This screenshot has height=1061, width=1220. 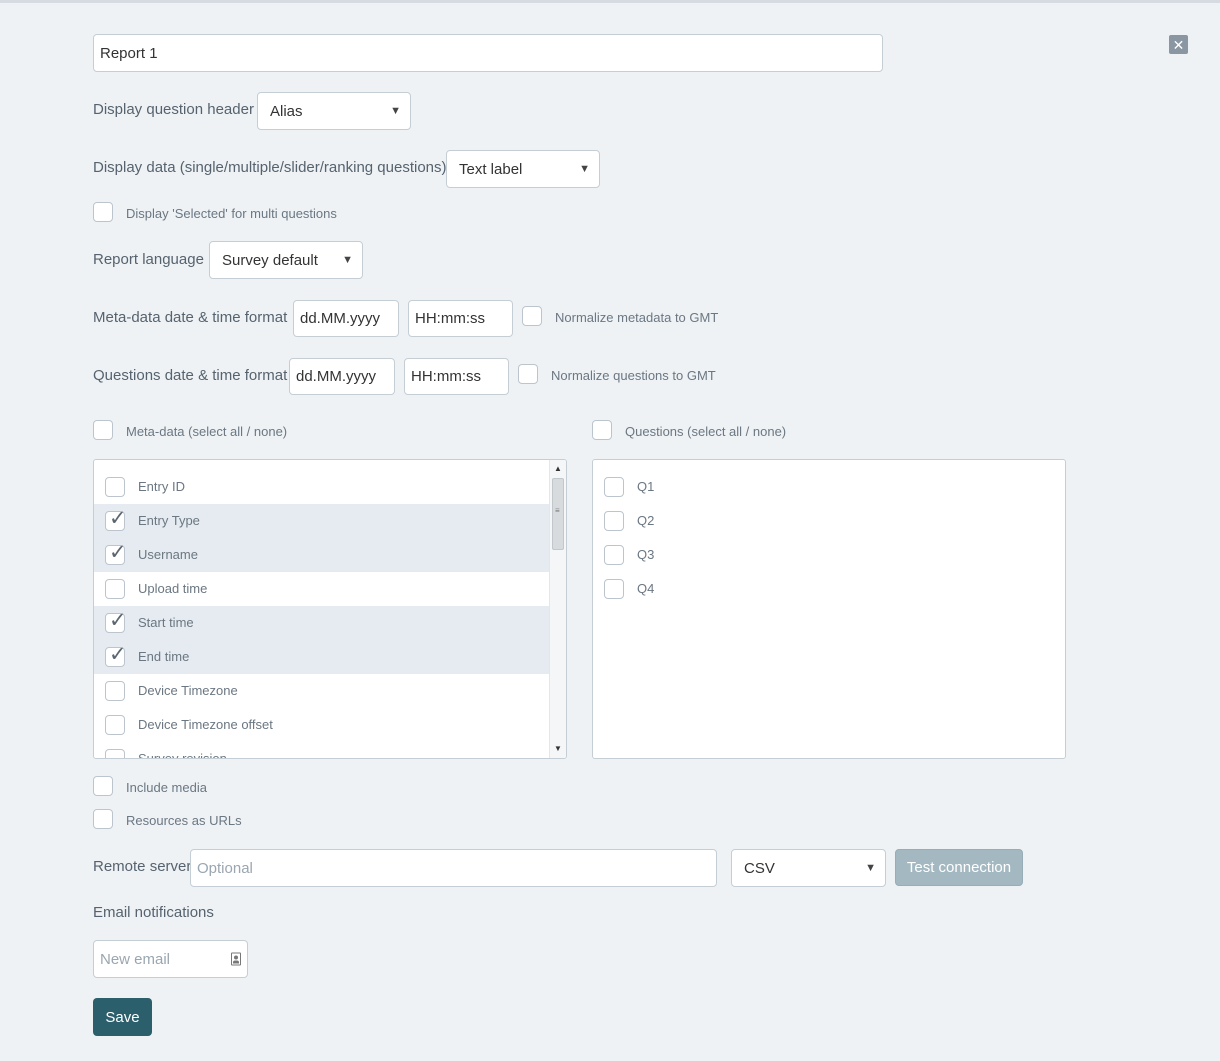 What do you see at coordinates (637, 317) in the screenshot?
I see `normalize-metadata-label: Normalize metadata to GMT` at bounding box center [637, 317].